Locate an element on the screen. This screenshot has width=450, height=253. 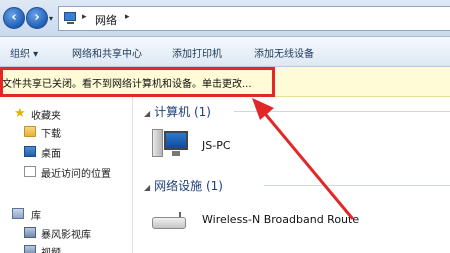
nav-item-libraries: 库 is located at coordinates (66, 214).